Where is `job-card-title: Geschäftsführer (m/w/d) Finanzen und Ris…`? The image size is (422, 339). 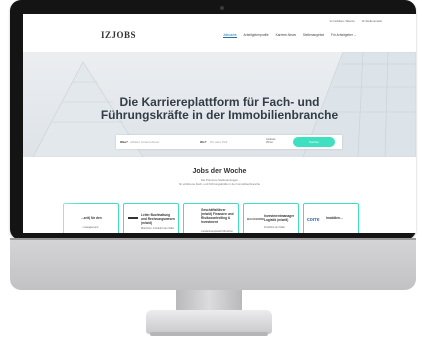
job-card-title: Geschäftsführer (m/w/d) Finanzen und Ris… is located at coordinates (217, 216).